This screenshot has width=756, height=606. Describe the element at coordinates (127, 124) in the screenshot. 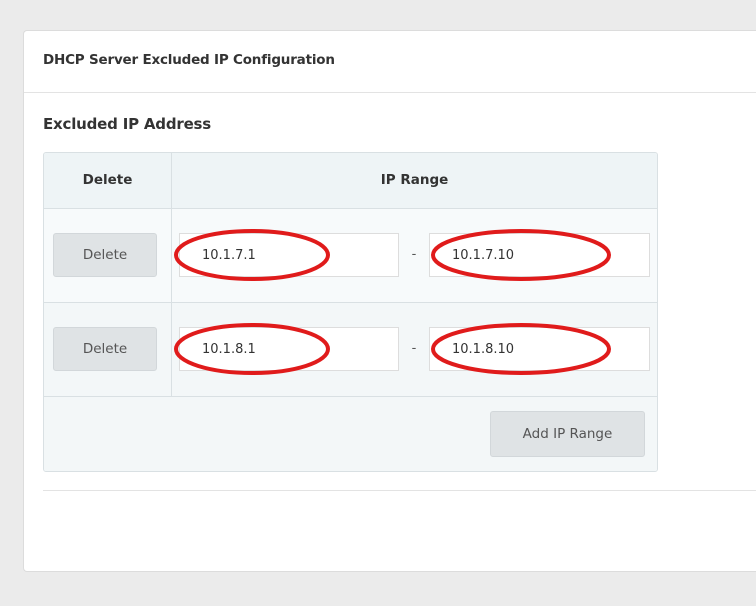

I see `section-title: Excluded IP Address` at that location.